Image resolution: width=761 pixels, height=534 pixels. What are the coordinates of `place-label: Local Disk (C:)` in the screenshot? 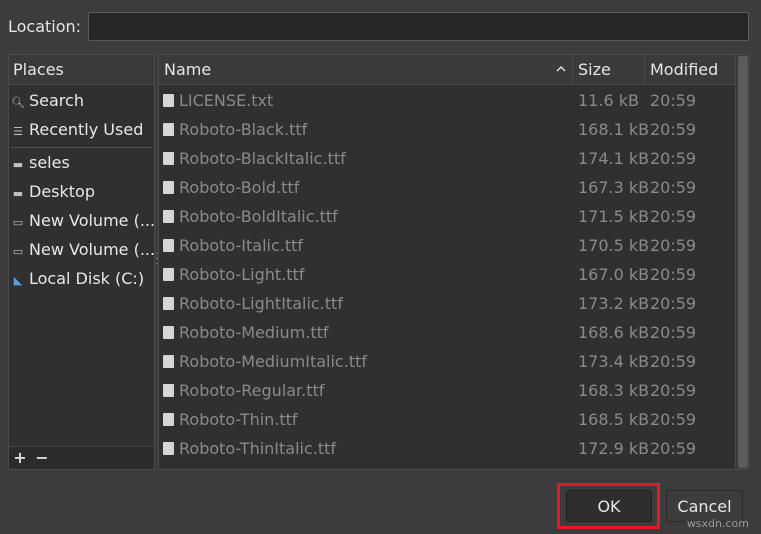 It's located at (87, 278).